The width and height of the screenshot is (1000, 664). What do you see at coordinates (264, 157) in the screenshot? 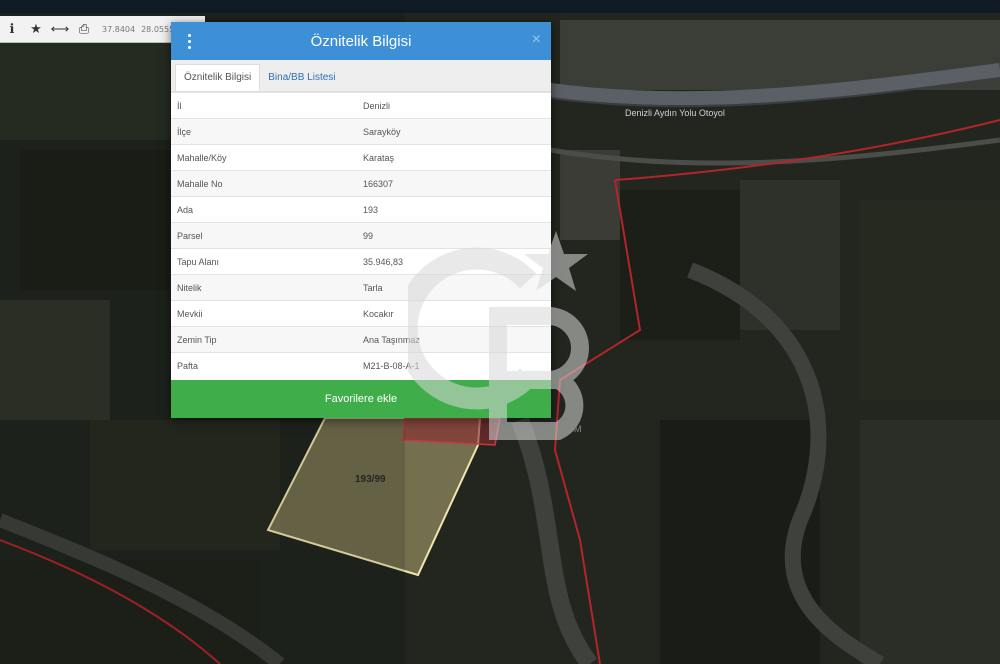
I see `attribute-key: Mahalle/Köy` at bounding box center [264, 157].